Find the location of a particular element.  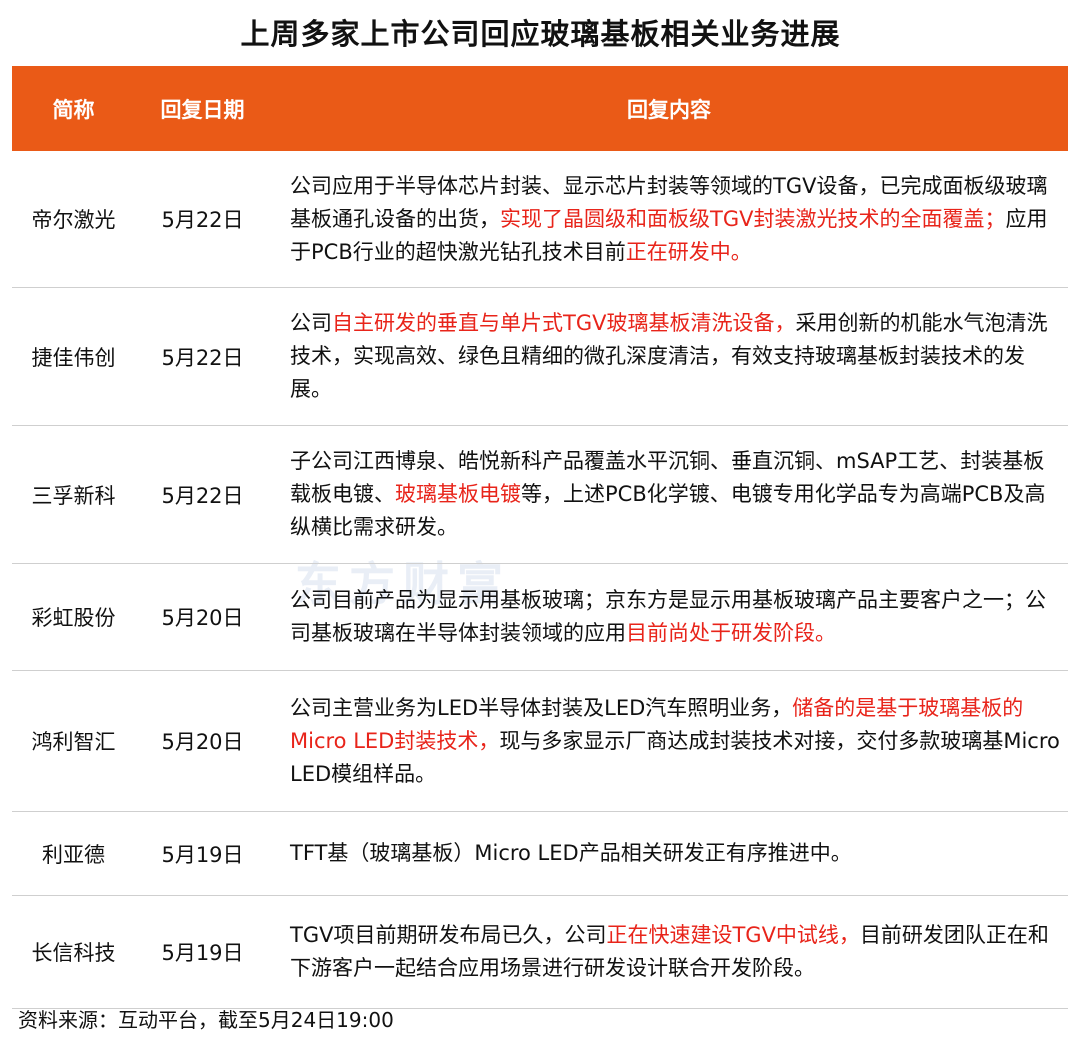

highlighted-text: 玻璃基板电镀 is located at coordinates (458, 494).